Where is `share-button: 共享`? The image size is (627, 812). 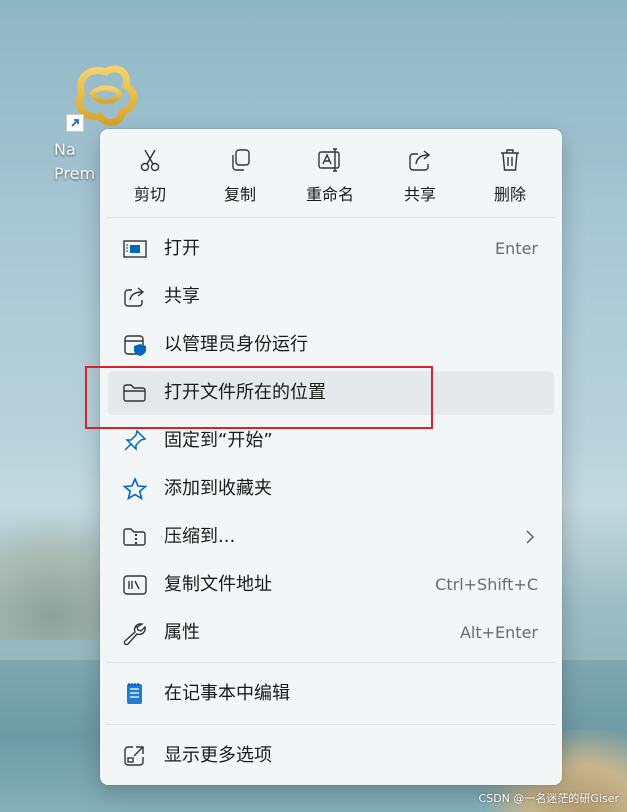 share-button: 共享 is located at coordinates (420, 174).